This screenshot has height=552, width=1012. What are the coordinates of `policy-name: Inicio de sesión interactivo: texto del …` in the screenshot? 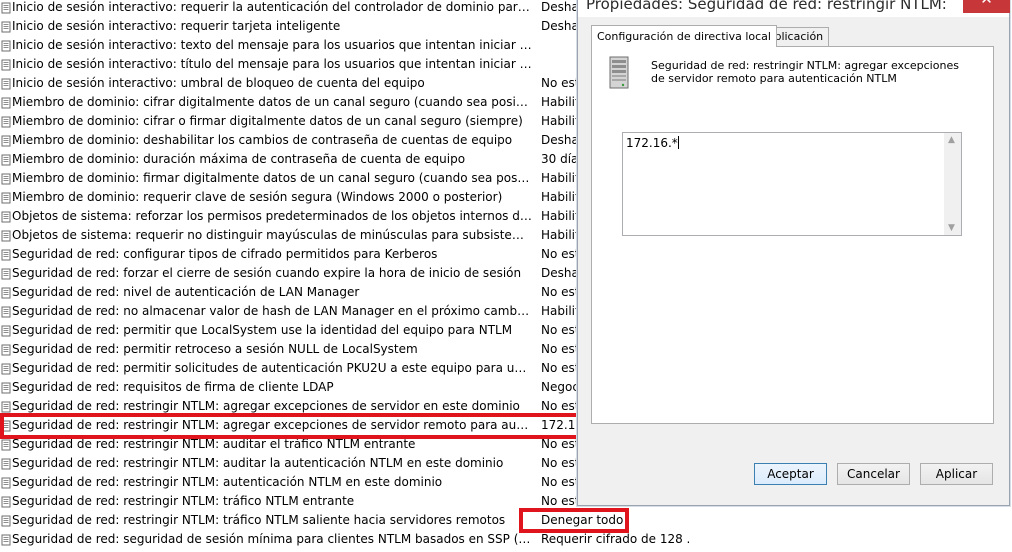 It's located at (272, 45).